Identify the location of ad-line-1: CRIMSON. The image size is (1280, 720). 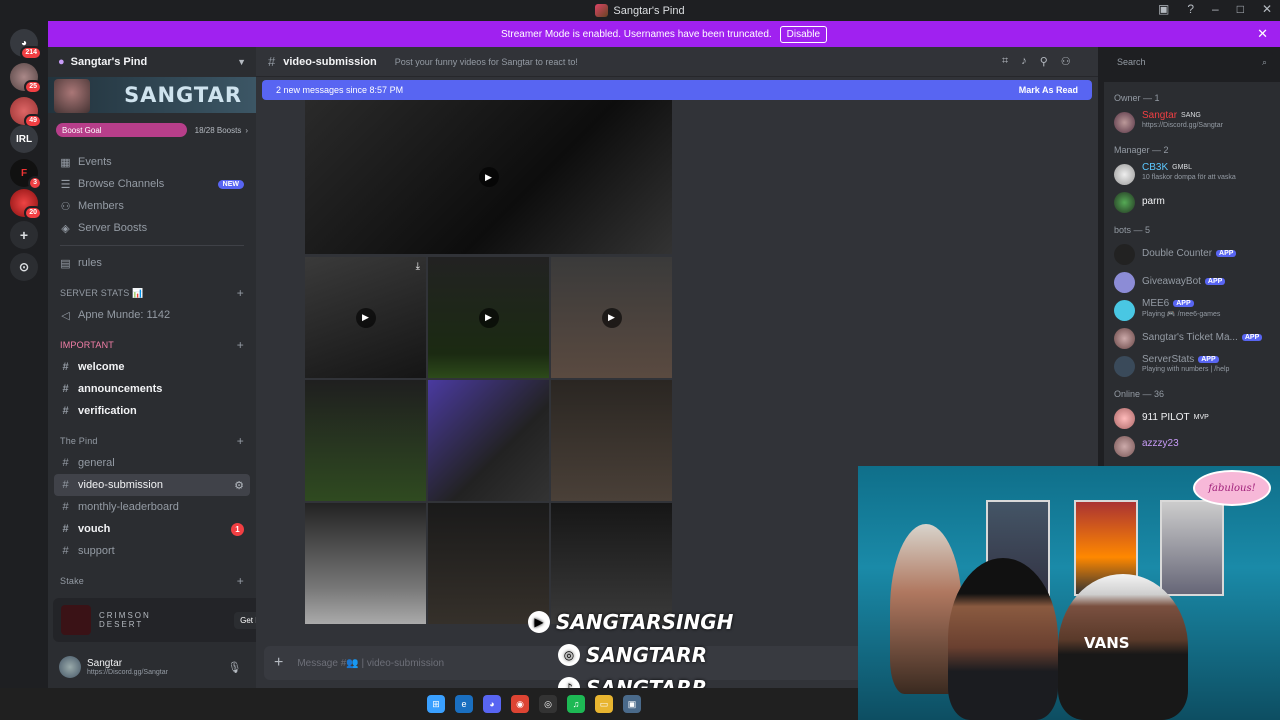
(125, 615).